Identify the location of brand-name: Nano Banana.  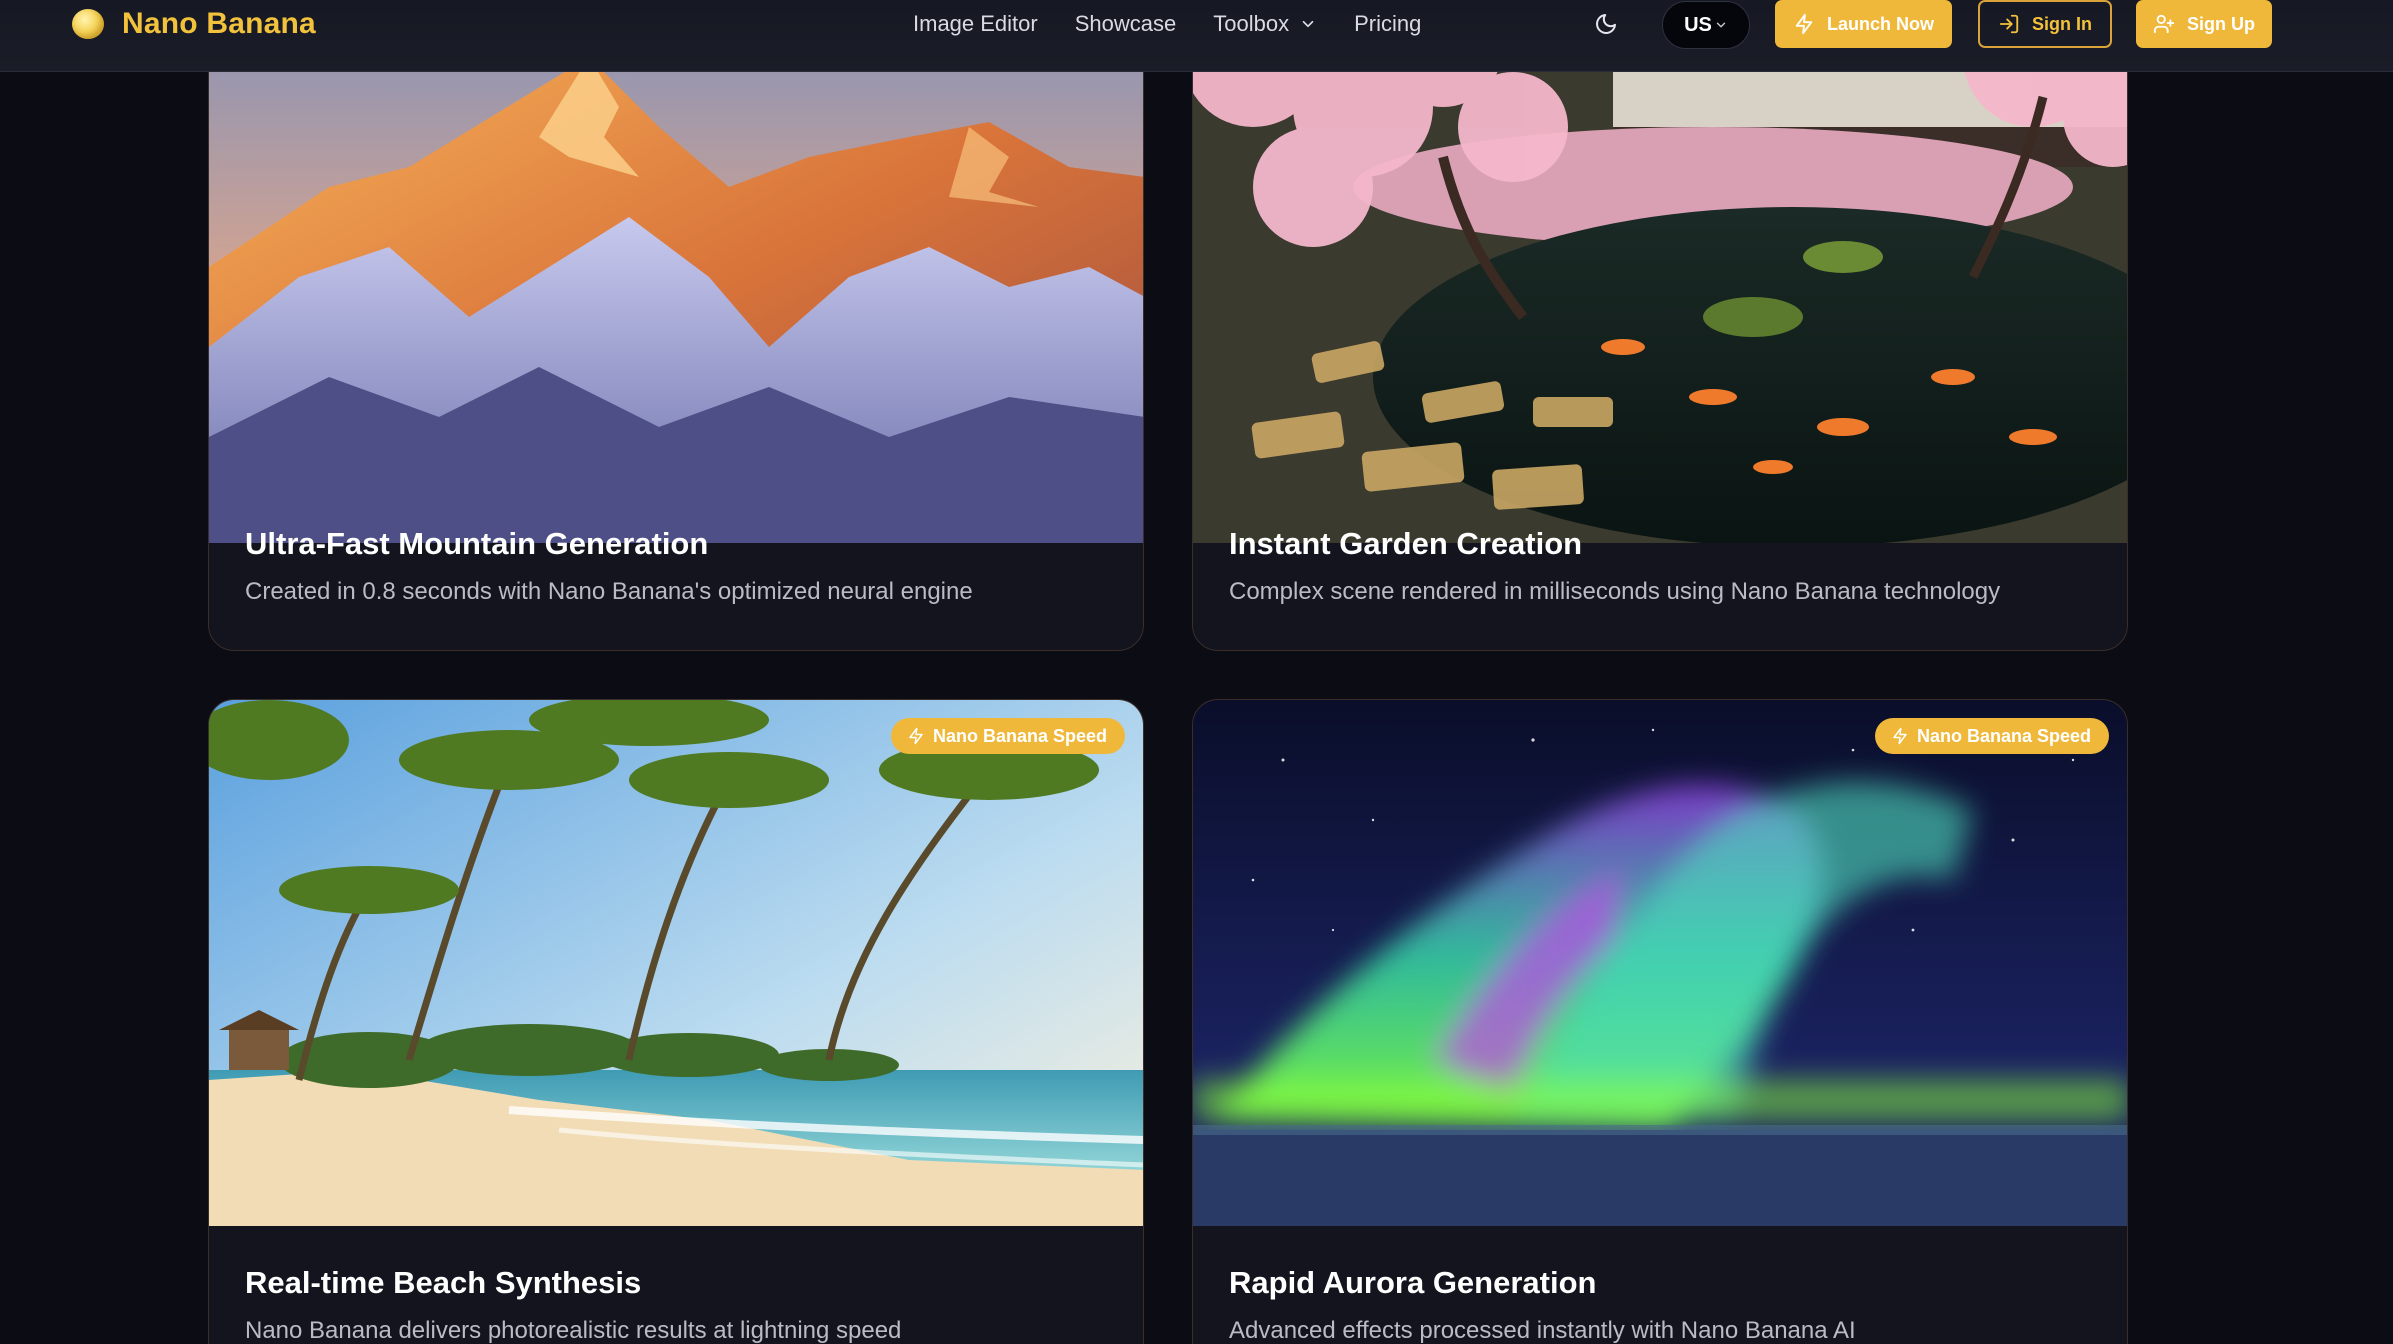
(219, 23).